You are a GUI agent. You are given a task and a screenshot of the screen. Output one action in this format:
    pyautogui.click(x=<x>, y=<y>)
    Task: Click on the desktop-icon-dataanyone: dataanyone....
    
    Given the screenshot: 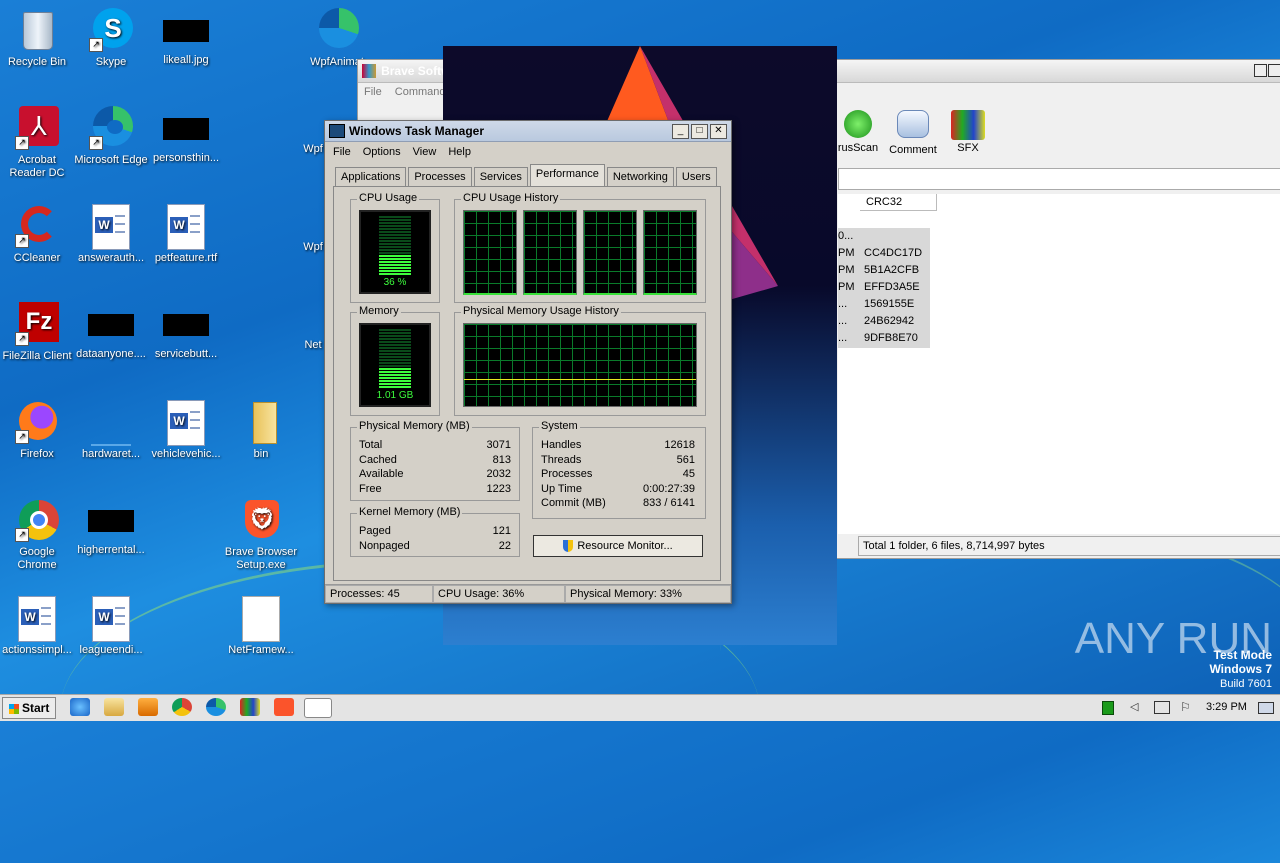 What is the action you would take?
    pyautogui.click(x=111, y=331)
    